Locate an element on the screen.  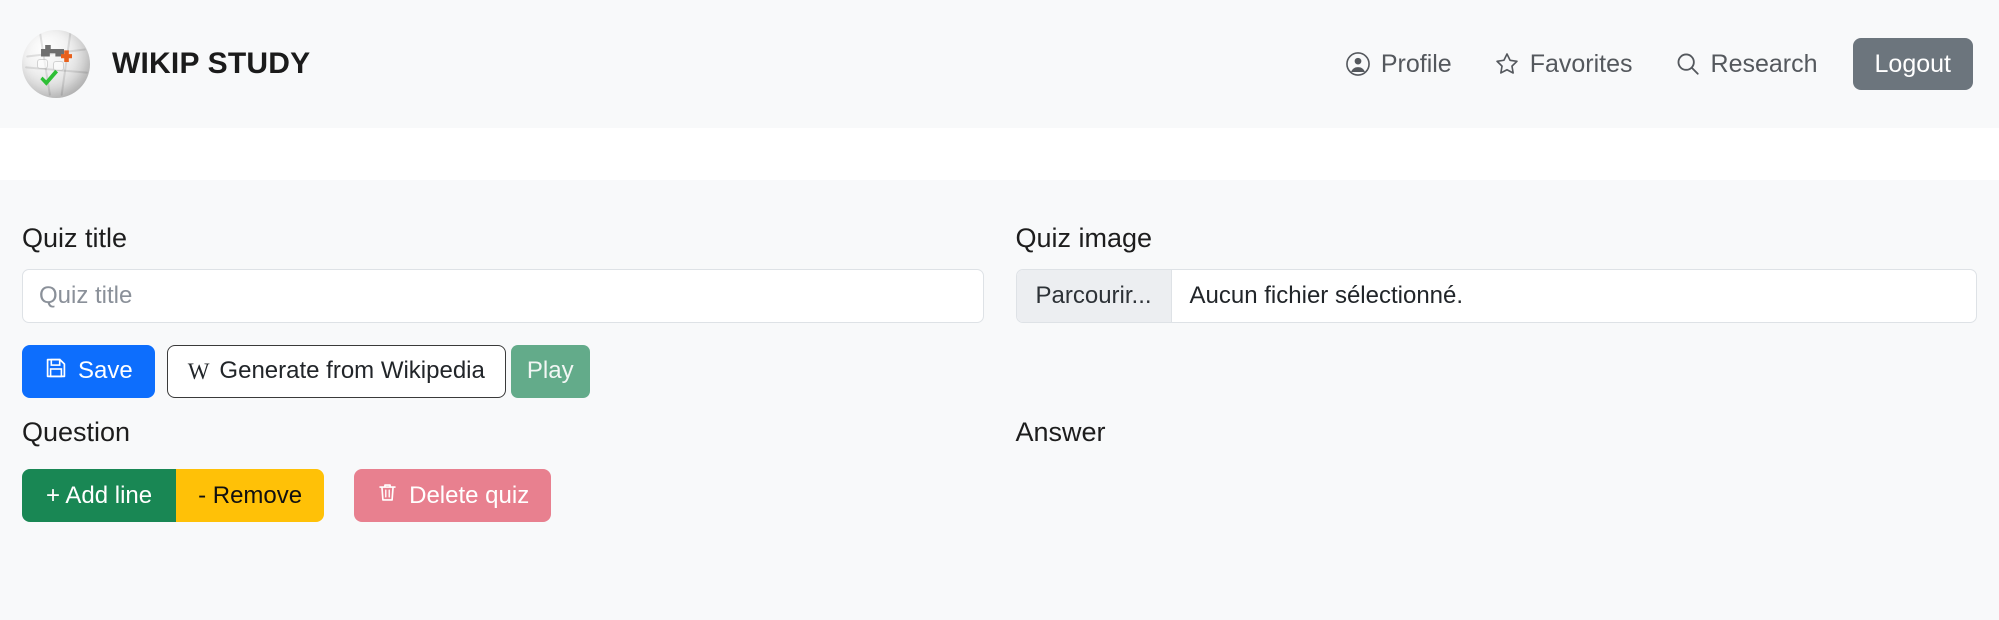
nav-link-favorites-label: Favorites is located at coordinates (1581, 63).